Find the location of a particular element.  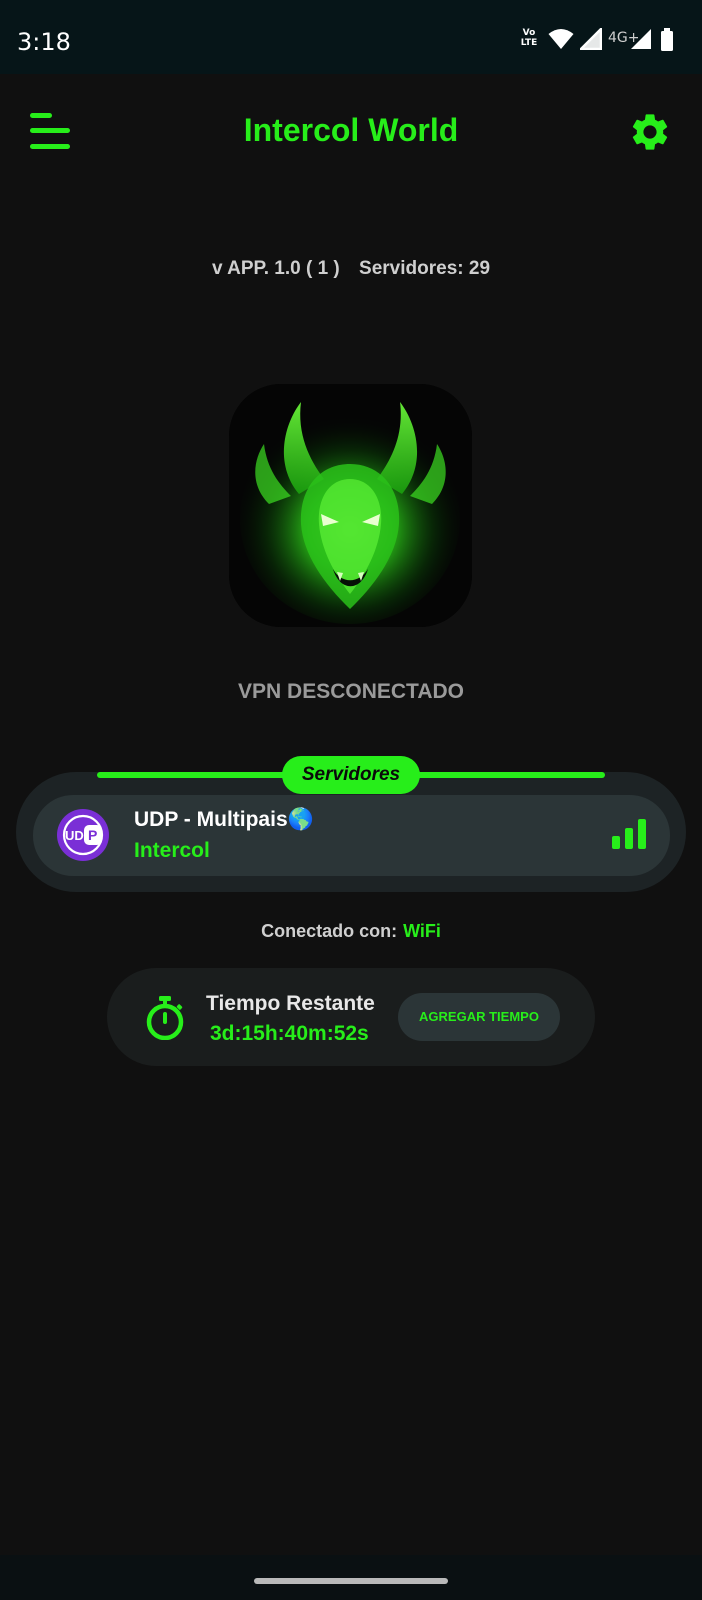

status-time: 3:18 is located at coordinates (44, 42).